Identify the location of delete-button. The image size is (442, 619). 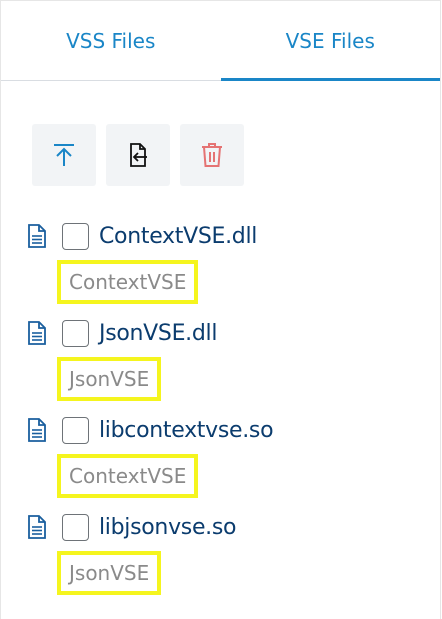
(212, 155).